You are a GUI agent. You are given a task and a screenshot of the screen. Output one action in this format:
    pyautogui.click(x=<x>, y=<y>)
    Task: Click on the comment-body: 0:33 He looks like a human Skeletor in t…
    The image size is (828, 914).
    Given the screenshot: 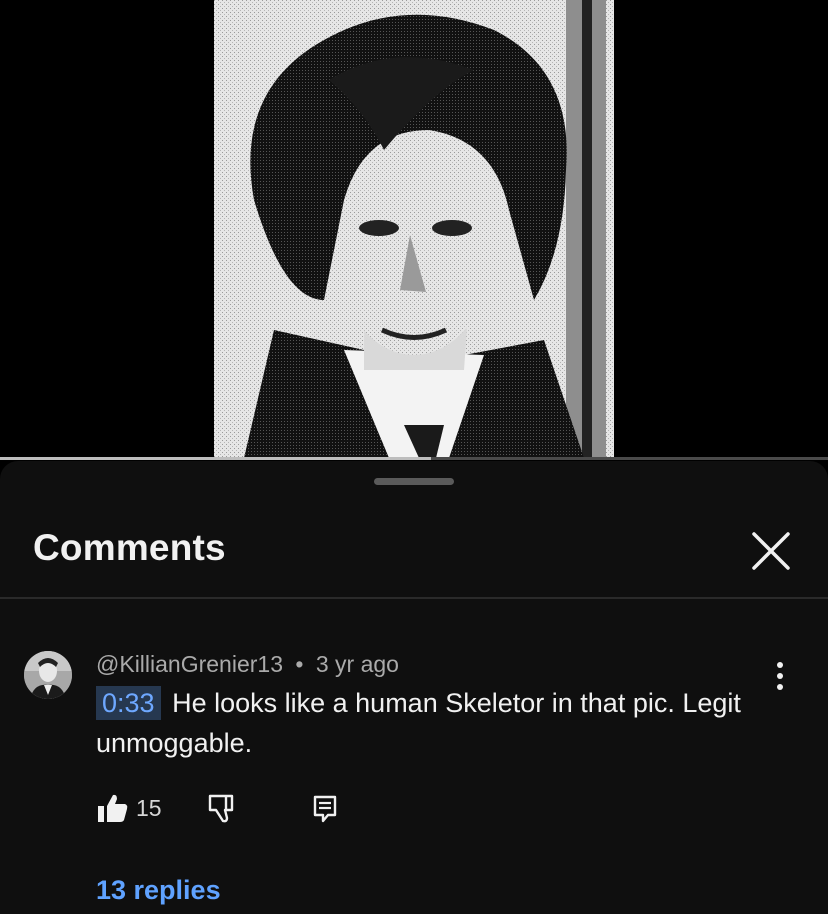 What is the action you would take?
    pyautogui.click(x=436, y=723)
    